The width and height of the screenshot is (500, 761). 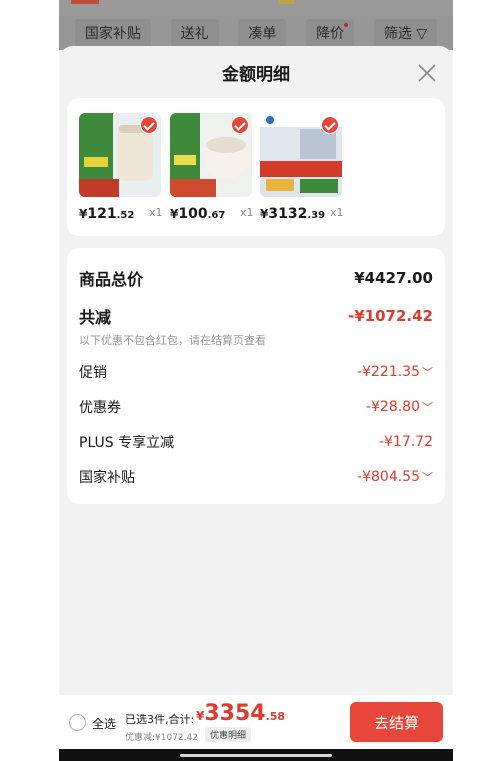 What do you see at coordinates (161, 738) in the screenshot?
I see `saved-amount-text: 优惠减:¥1072.42` at bounding box center [161, 738].